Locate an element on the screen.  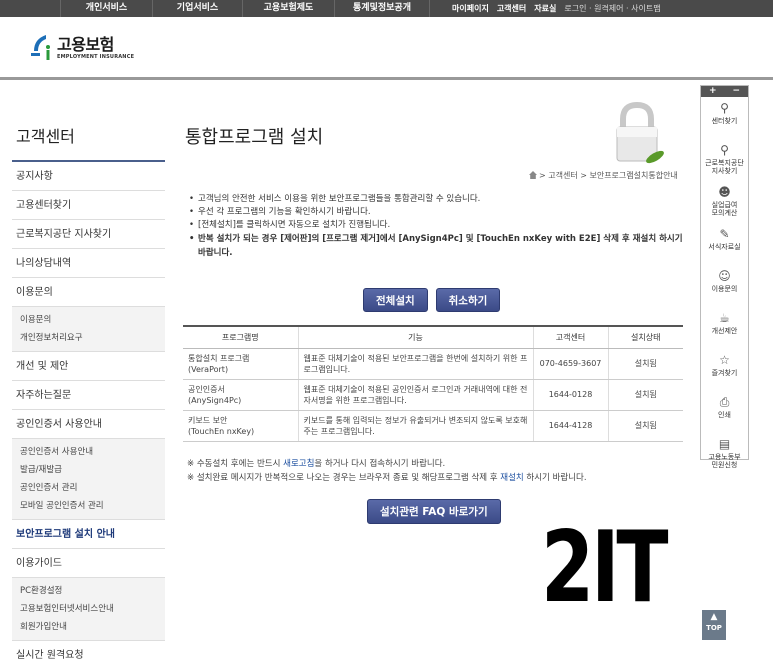
header-divider is located at coordinates (386, 78).